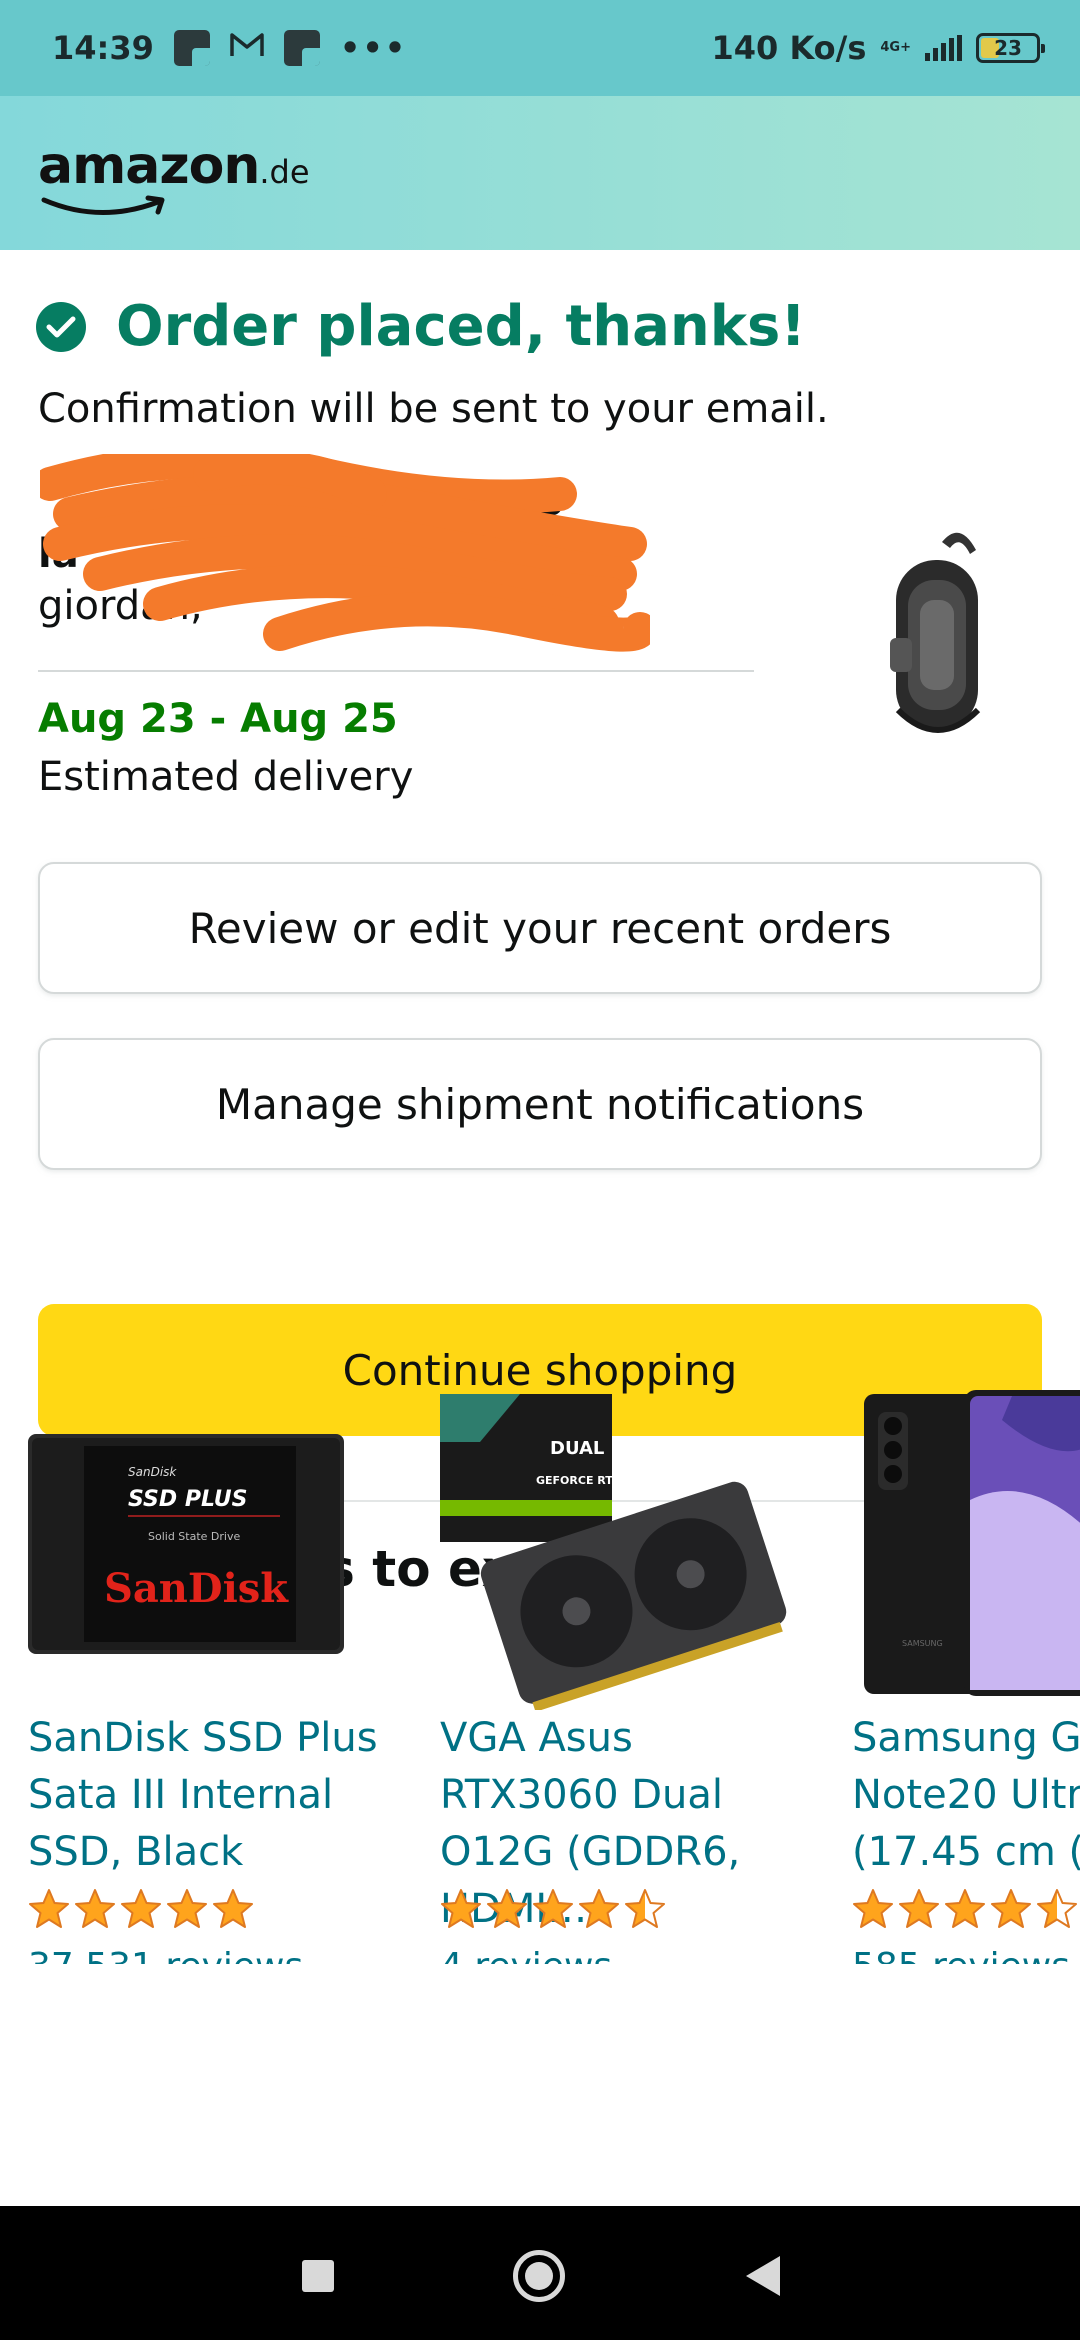  What do you see at coordinates (461, 326) in the screenshot?
I see `confirmation-title: Order placed, thanks!` at bounding box center [461, 326].